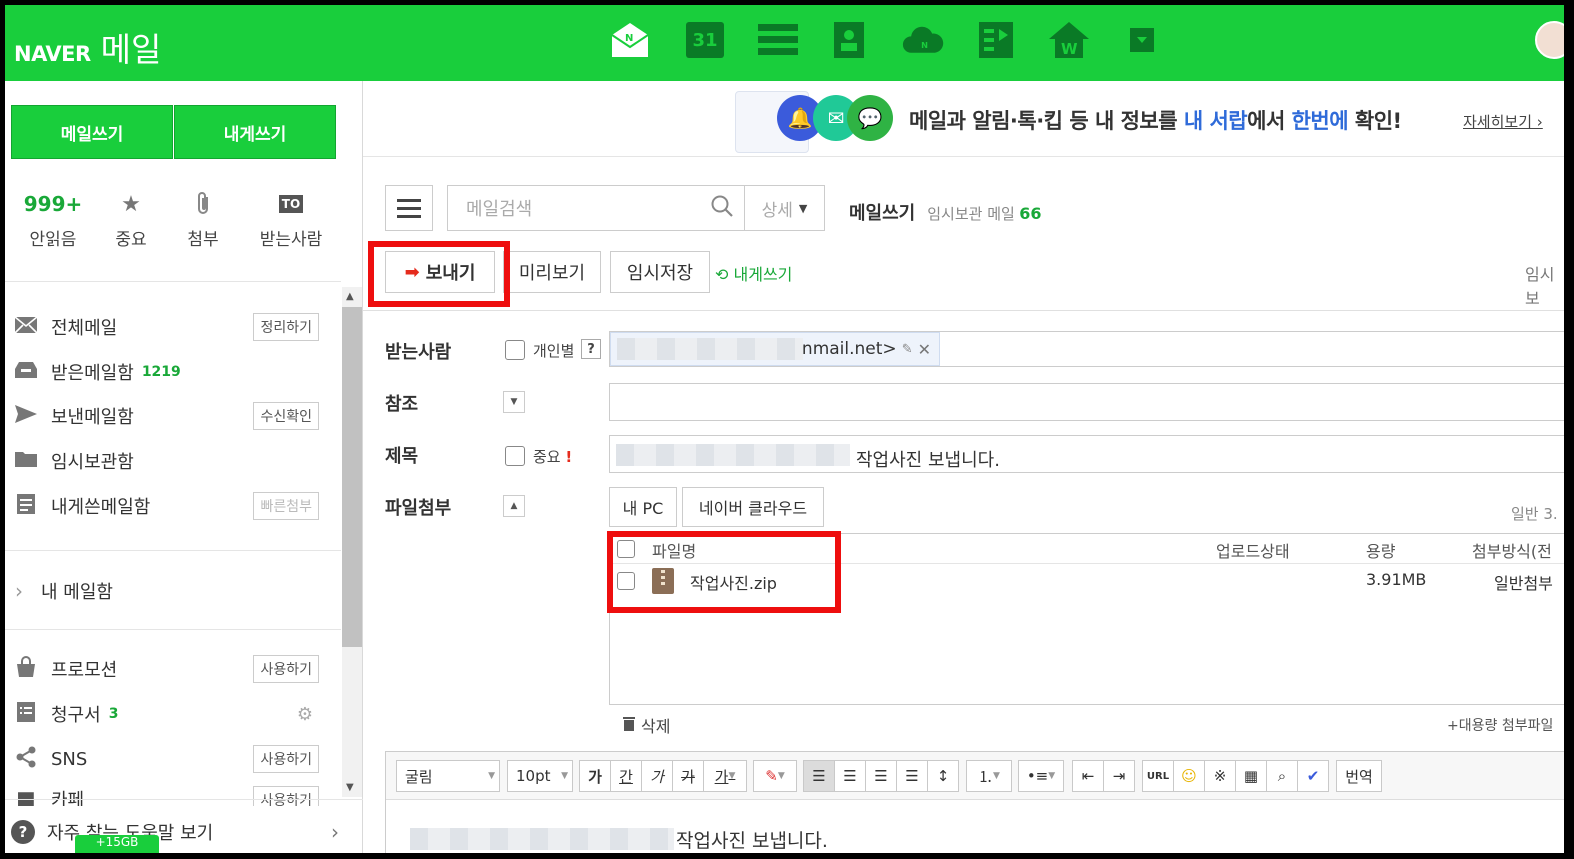 This screenshot has height=859, width=1574. What do you see at coordinates (173, 629) in the screenshot?
I see `divider` at bounding box center [173, 629].